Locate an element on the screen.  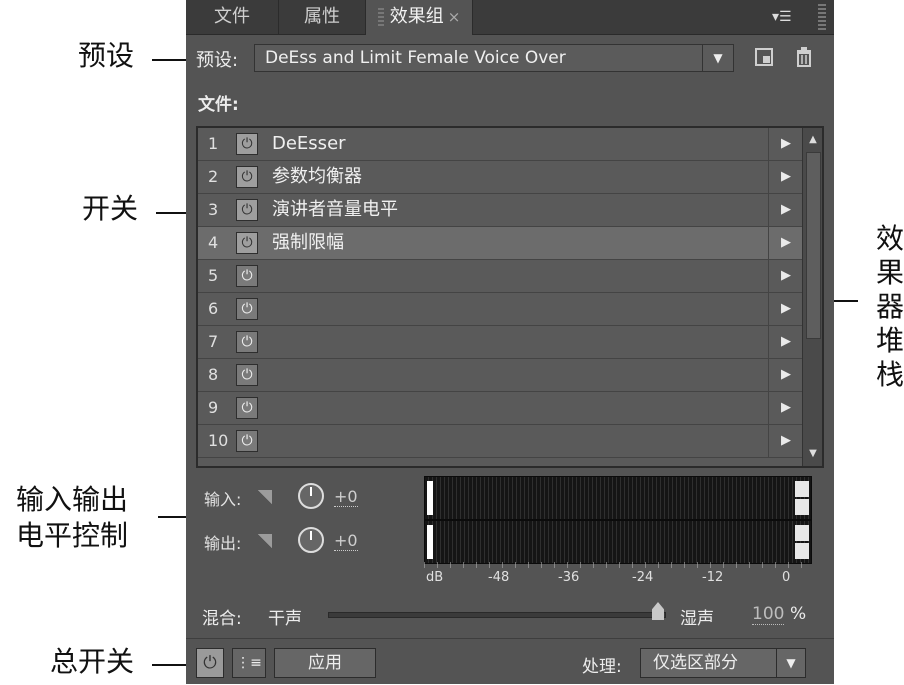
input-gain-value: +0 is located at coordinates (346, 497).